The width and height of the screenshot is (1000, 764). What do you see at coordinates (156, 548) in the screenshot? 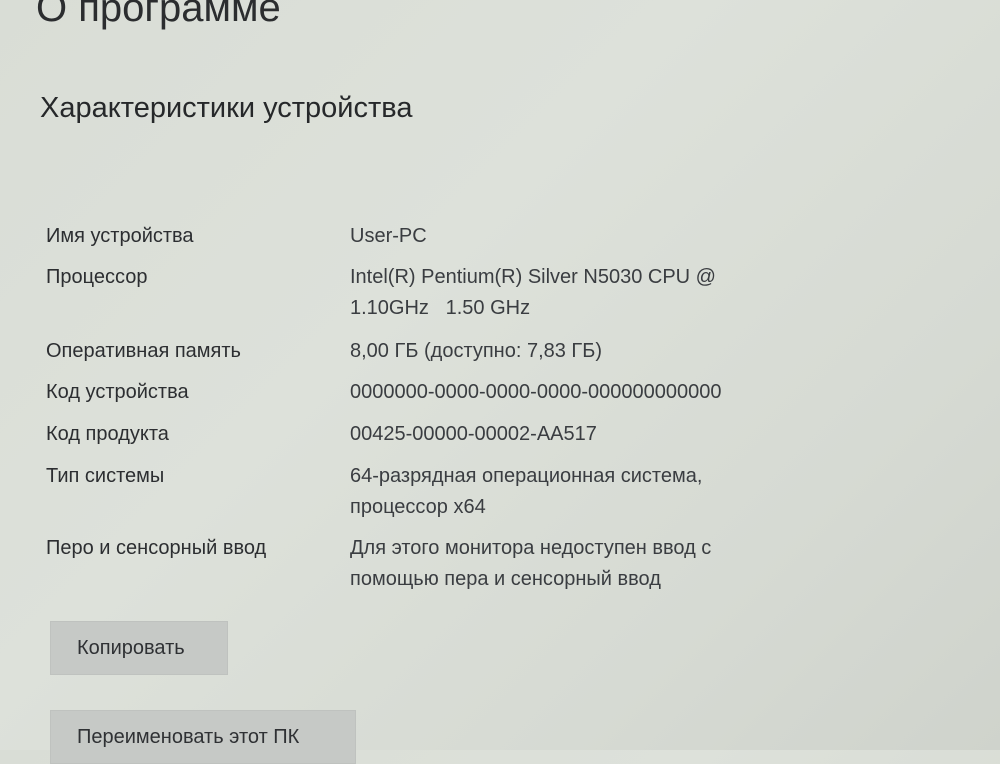
I see `spec-label: Перо и сенсорный ввод` at bounding box center [156, 548].